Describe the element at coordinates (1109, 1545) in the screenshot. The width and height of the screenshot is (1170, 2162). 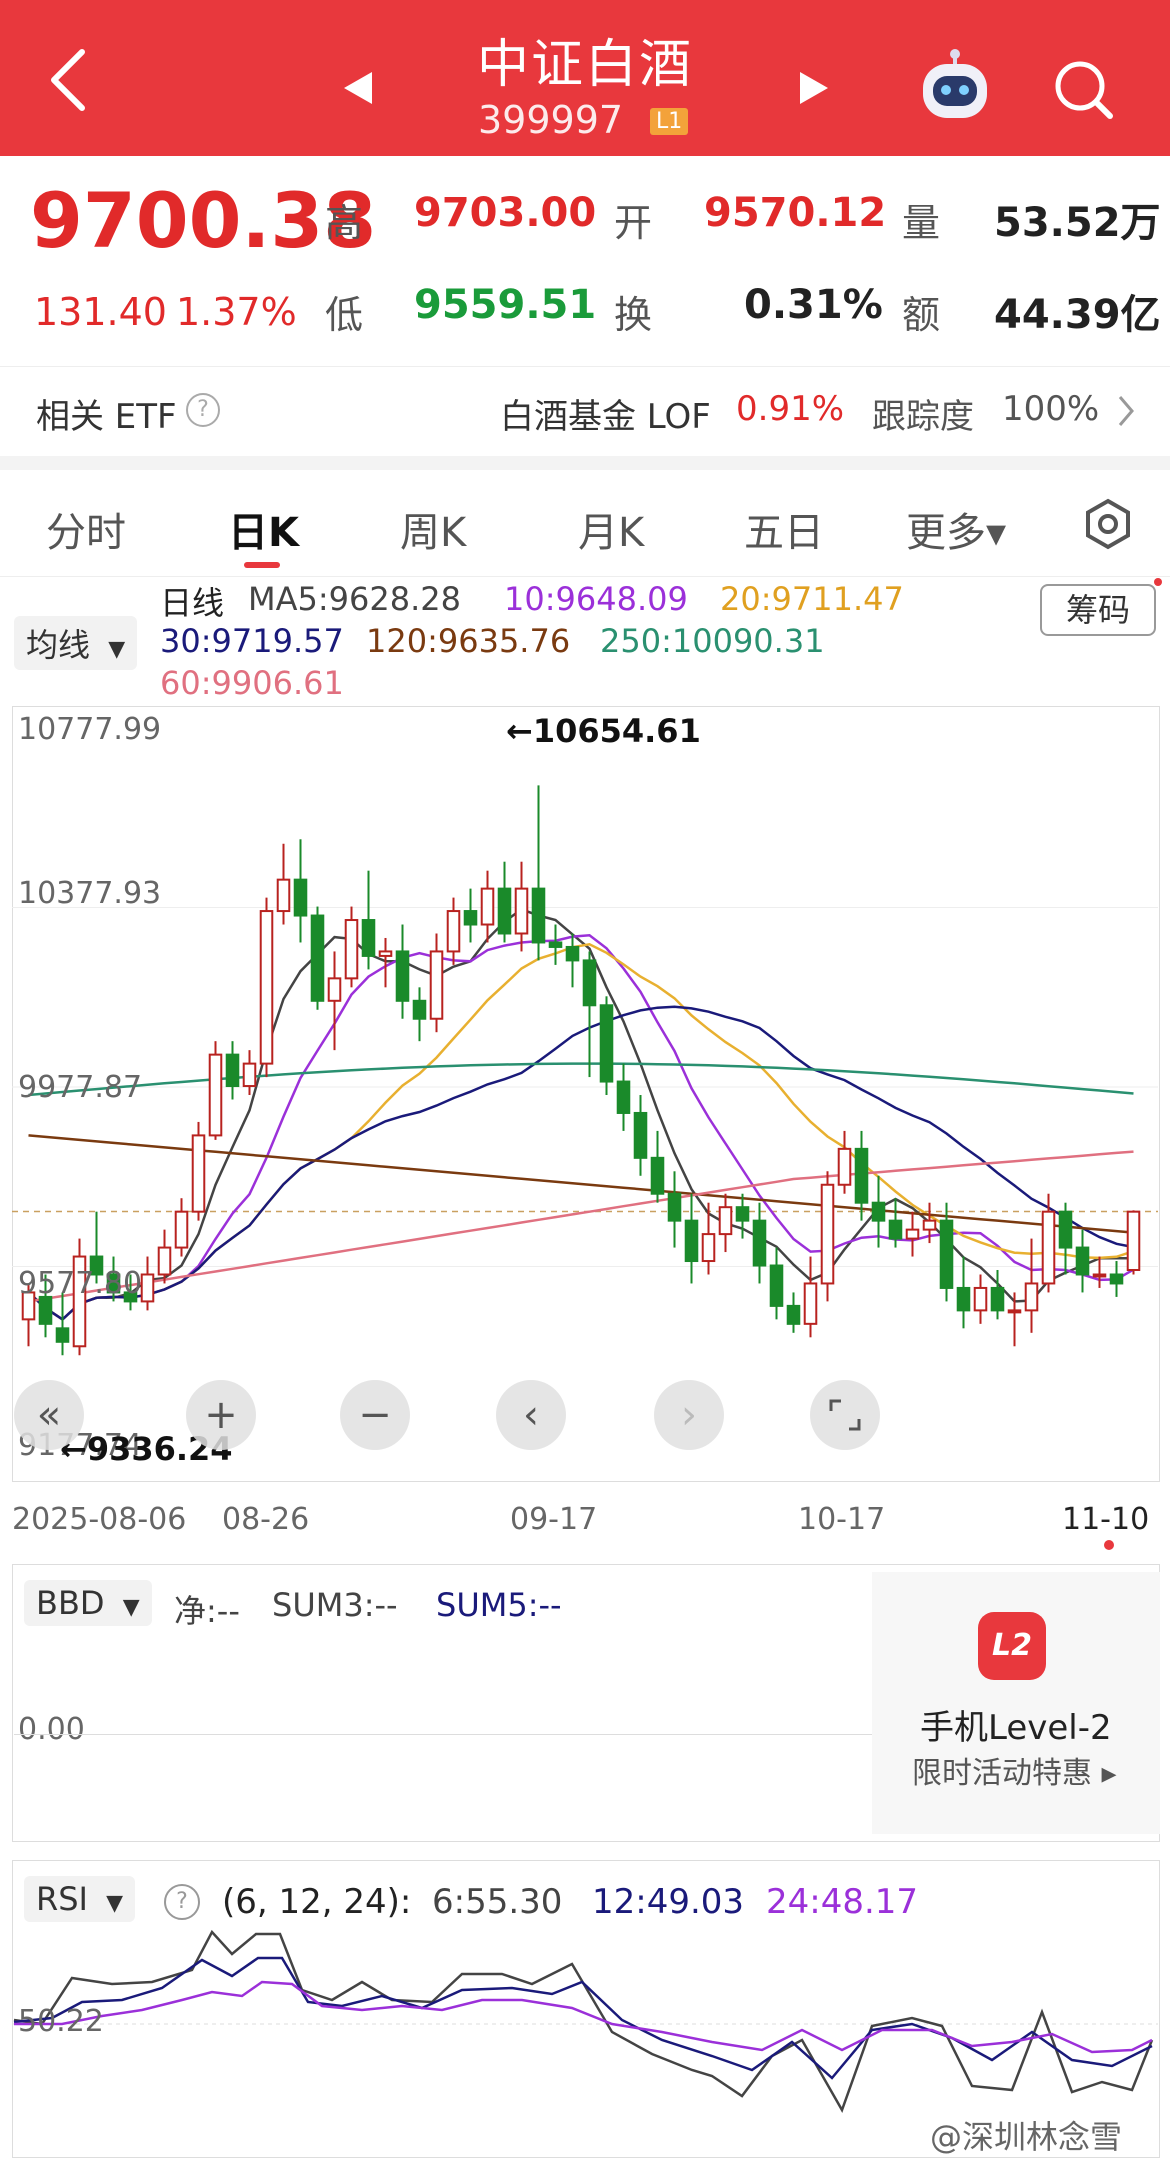
I see `latest-marker-dot` at that location.